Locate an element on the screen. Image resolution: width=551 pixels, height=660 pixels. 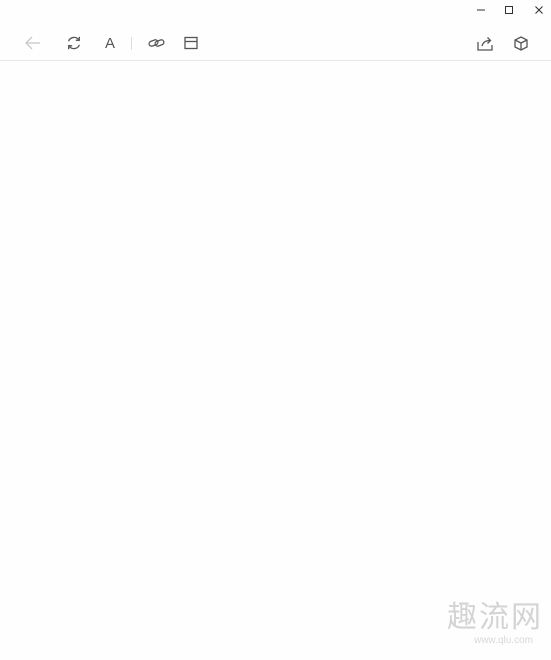
refresh-icon is located at coordinates (74, 43).